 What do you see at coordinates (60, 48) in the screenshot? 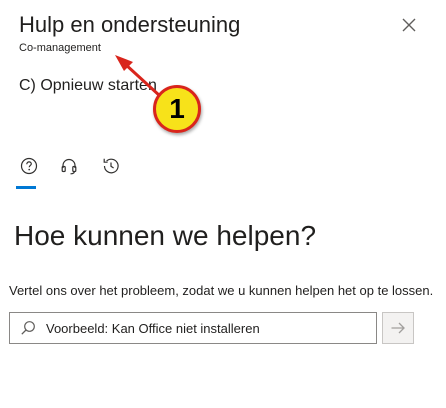
I see `panel-subtitle: Co-management` at bounding box center [60, 48].